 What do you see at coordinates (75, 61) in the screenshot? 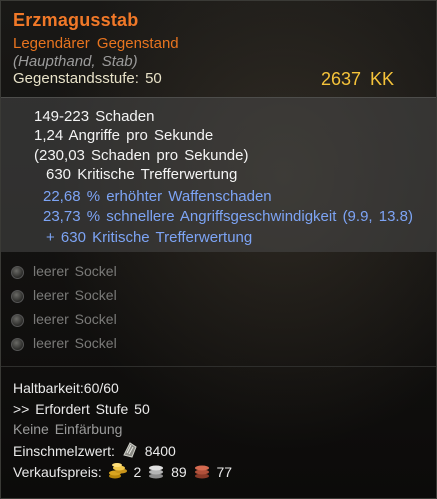
I see `item-slot: (Haupthand, Stab)` at bounding box center [75, 61].